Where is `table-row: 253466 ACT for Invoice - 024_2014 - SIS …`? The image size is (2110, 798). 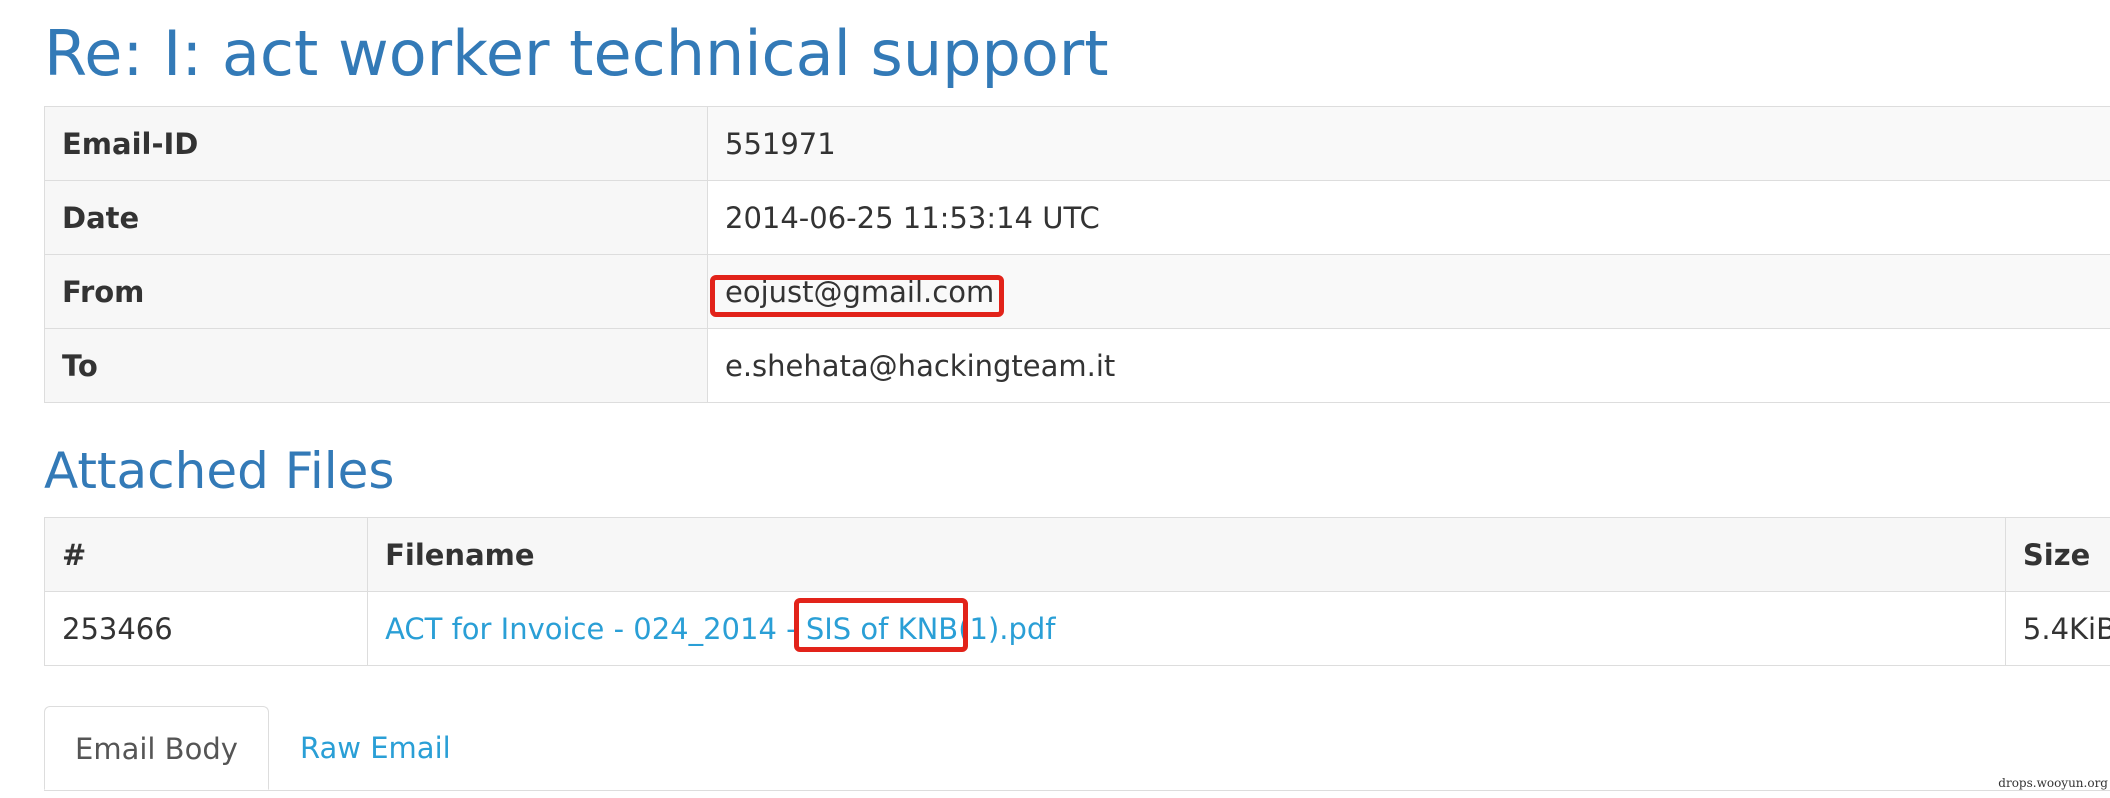
table-row: 253466 ACT for Invoice - 024_2014 - SIS … is located at coordinates (1076, 628).